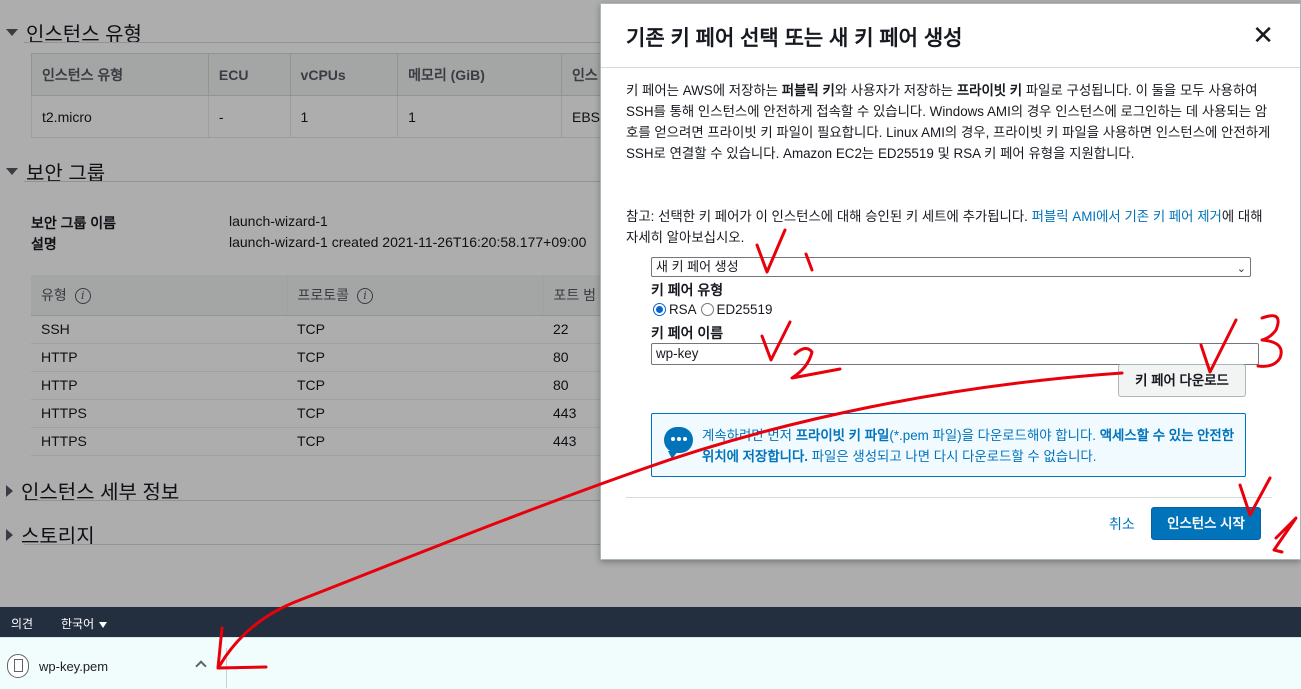  What do you see at coordinates (744, 309) in the screenshot?
I see `radio-ed25519-label: ED25519` at bounding box center [744, 309].